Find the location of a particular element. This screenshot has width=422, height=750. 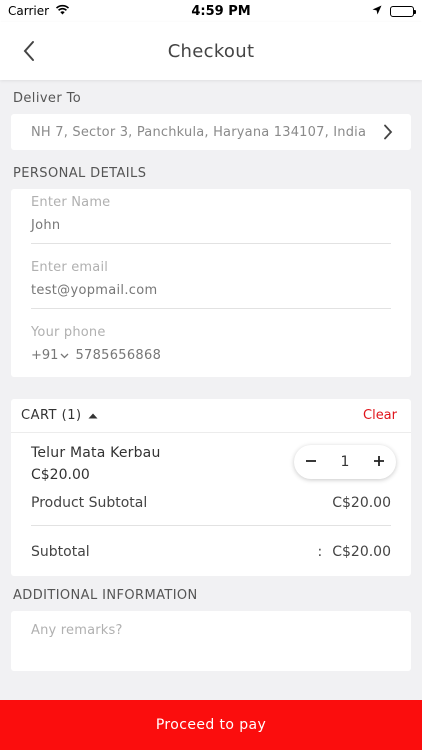

back-button is located at coordinates (30, 51).